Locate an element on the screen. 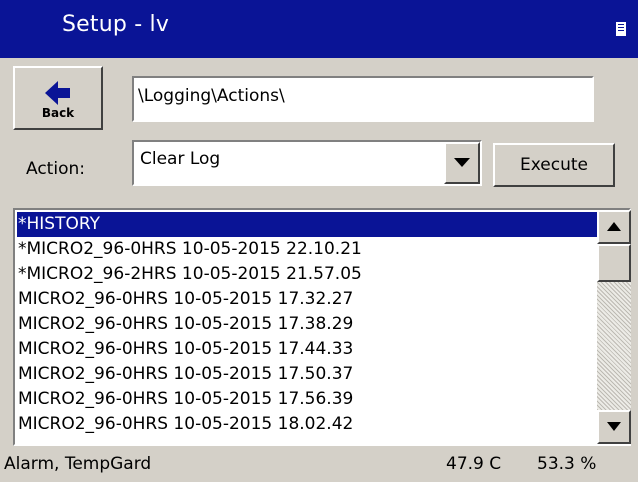  path-field: \Logging\Actions\ is located at coordinates (363, 99).